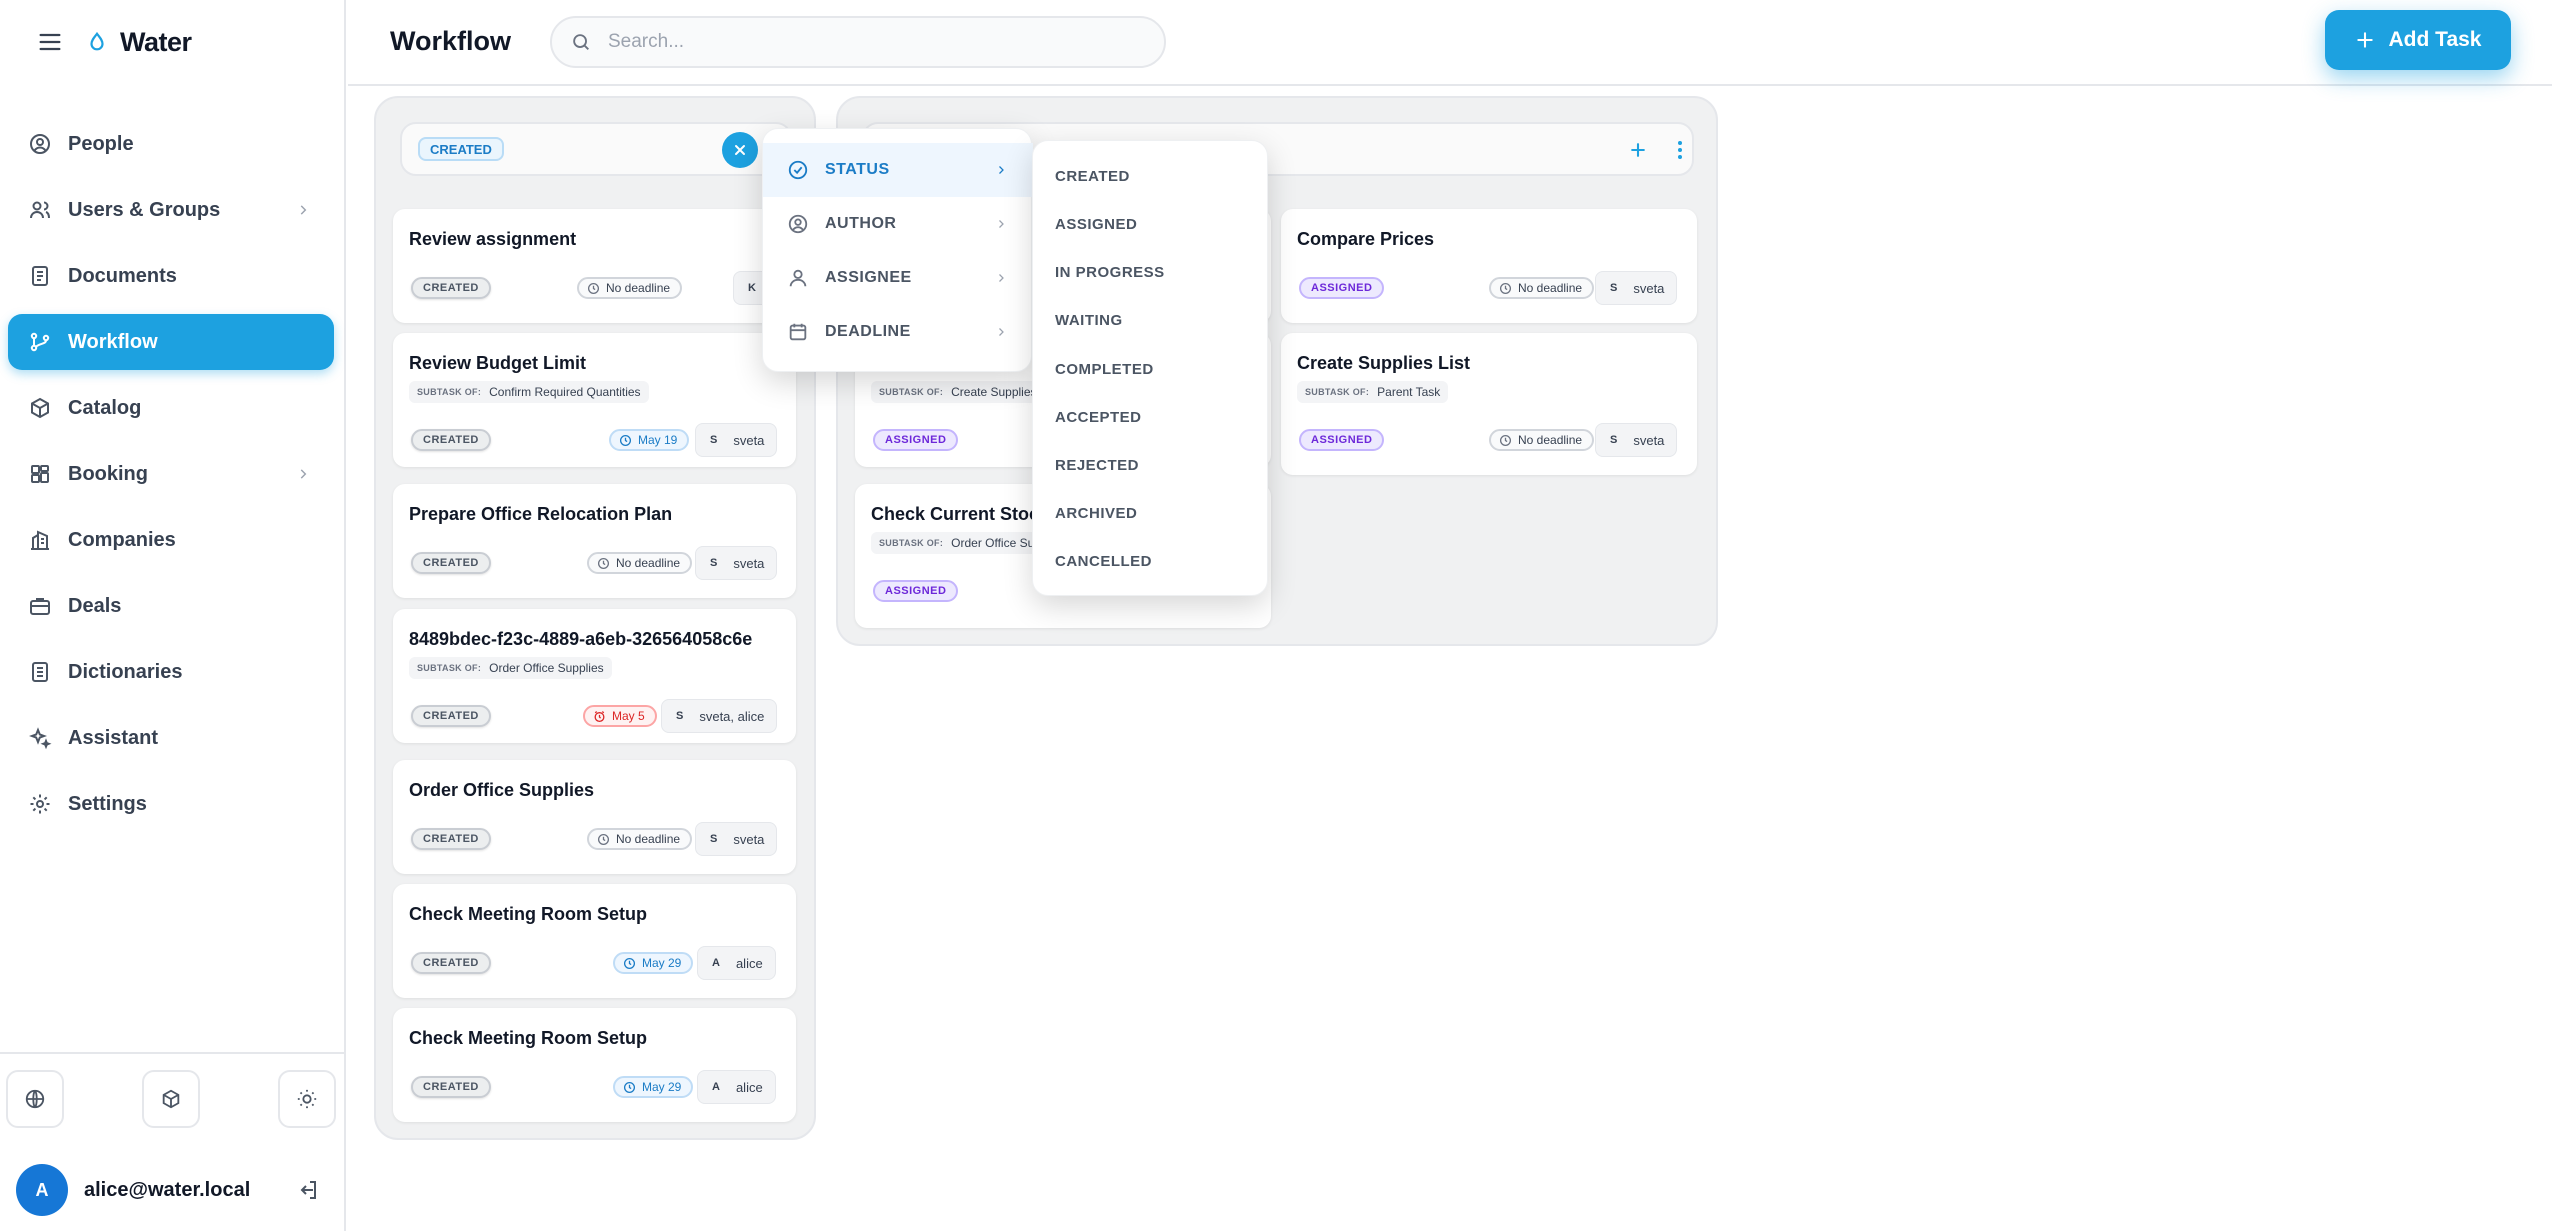 This screenshot has height=1231, width=2552. What do you see at coordinates (308, 1190) in the screenshot?
I see `logout-icon` at bounding box center [308, 1190].